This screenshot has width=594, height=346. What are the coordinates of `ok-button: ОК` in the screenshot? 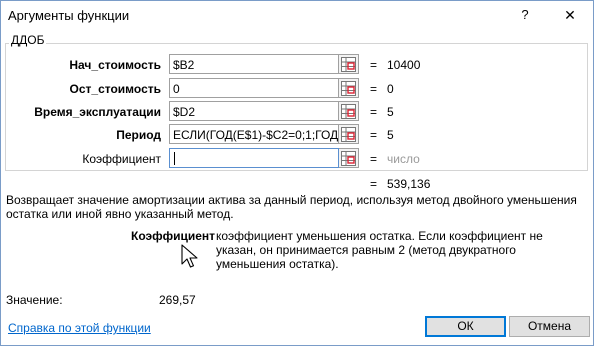 It's located at (465, 326).